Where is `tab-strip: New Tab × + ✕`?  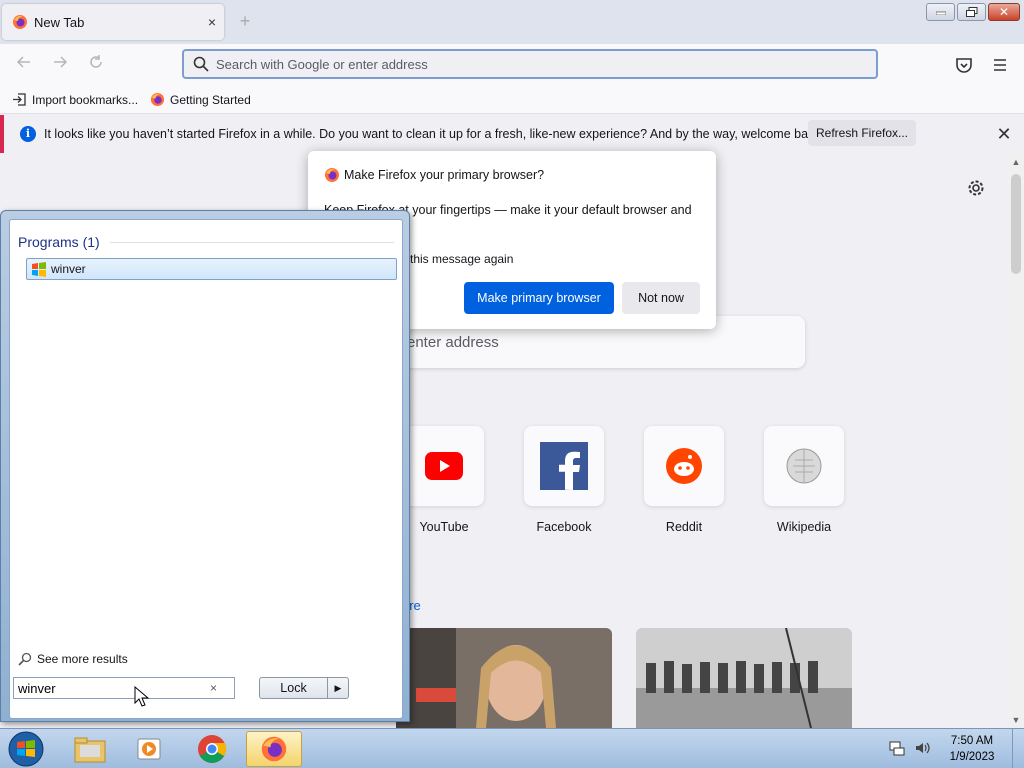
tab-strip: New Tab × + ✕ is located at coordinates (512, 22).